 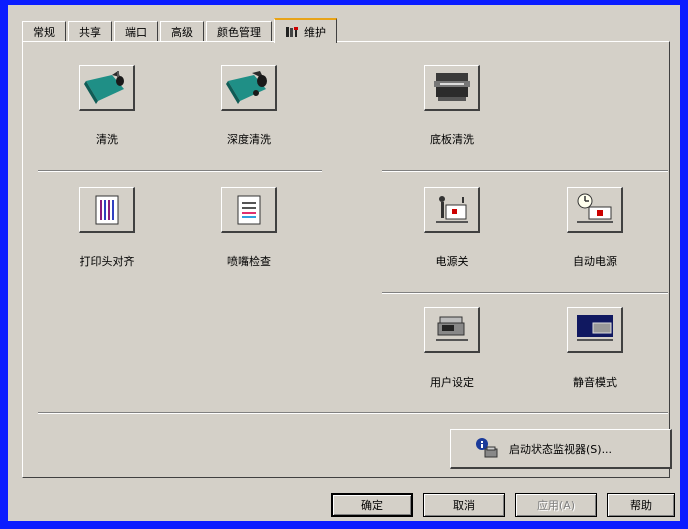 I want to click on tab-color-management: 颜色管理, so click(x=239, y=31).